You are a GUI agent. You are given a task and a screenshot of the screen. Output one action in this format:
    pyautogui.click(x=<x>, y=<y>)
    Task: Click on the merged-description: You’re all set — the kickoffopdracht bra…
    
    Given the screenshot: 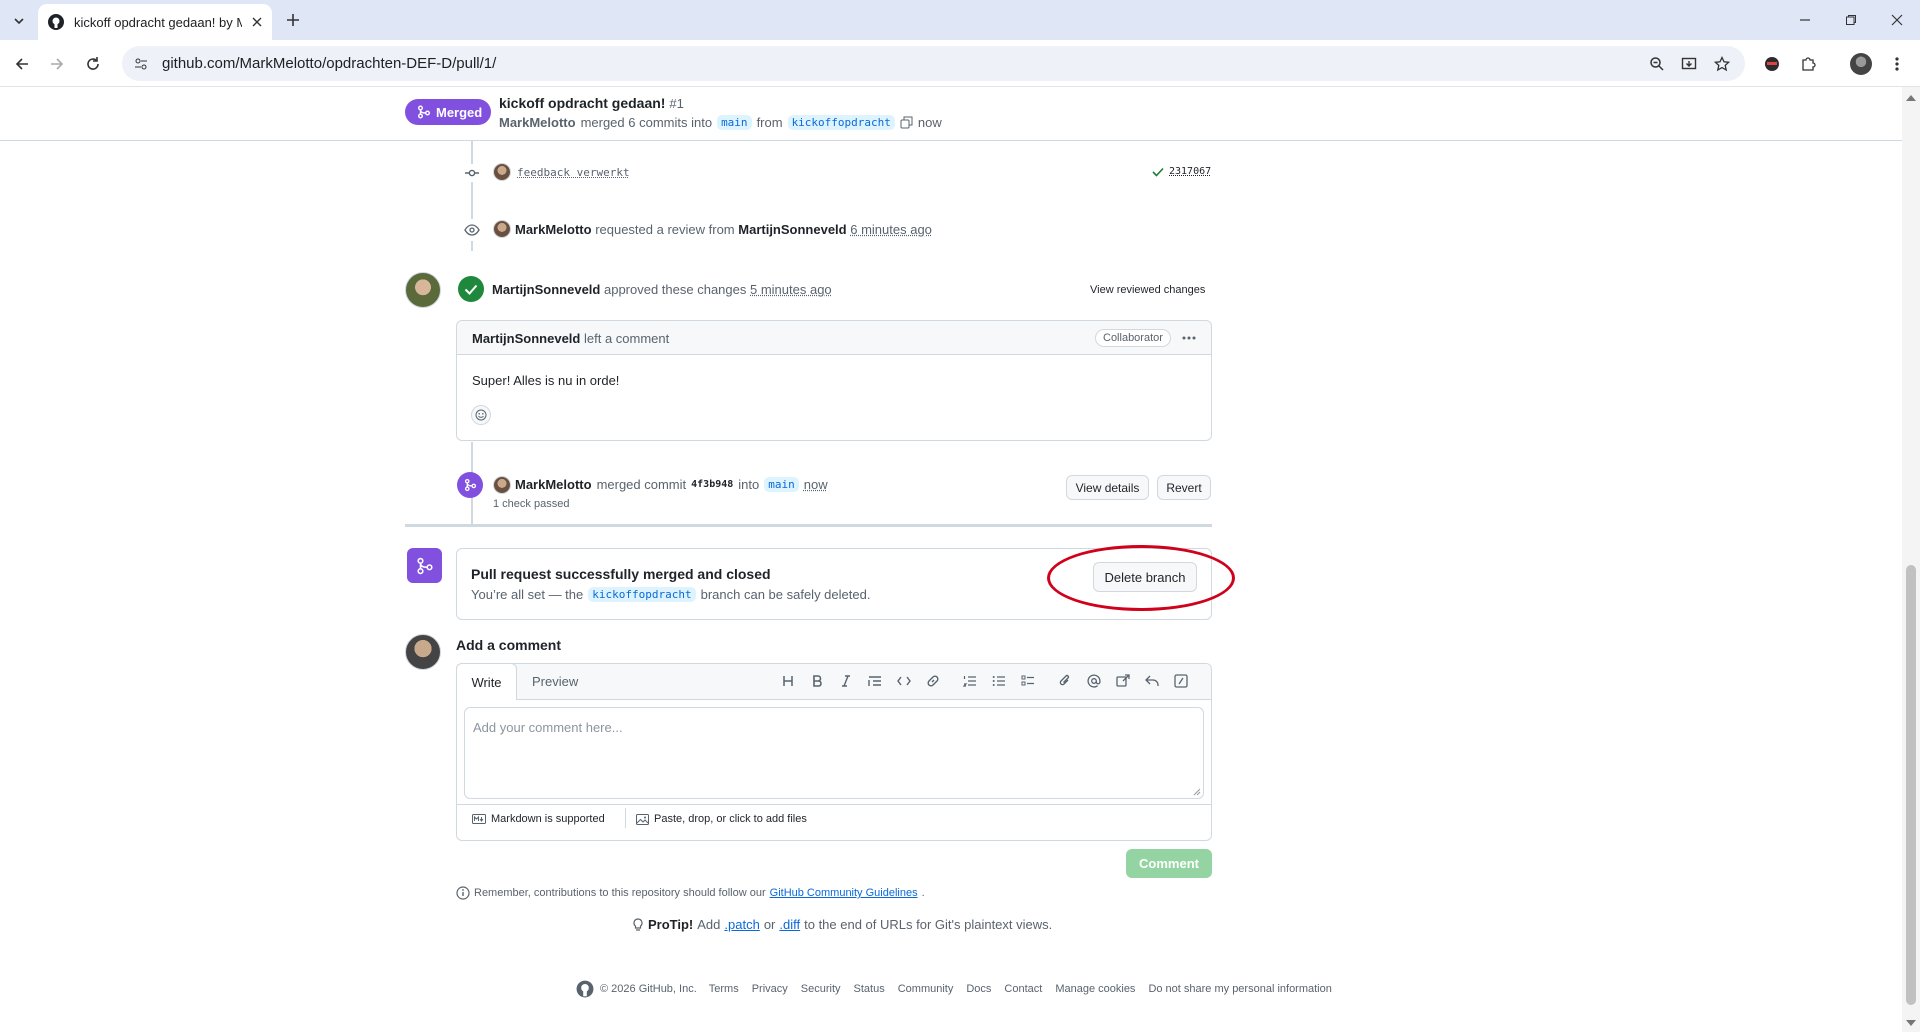 What is the action you would take?
    pyautogui.click(x=671, y=594)
    